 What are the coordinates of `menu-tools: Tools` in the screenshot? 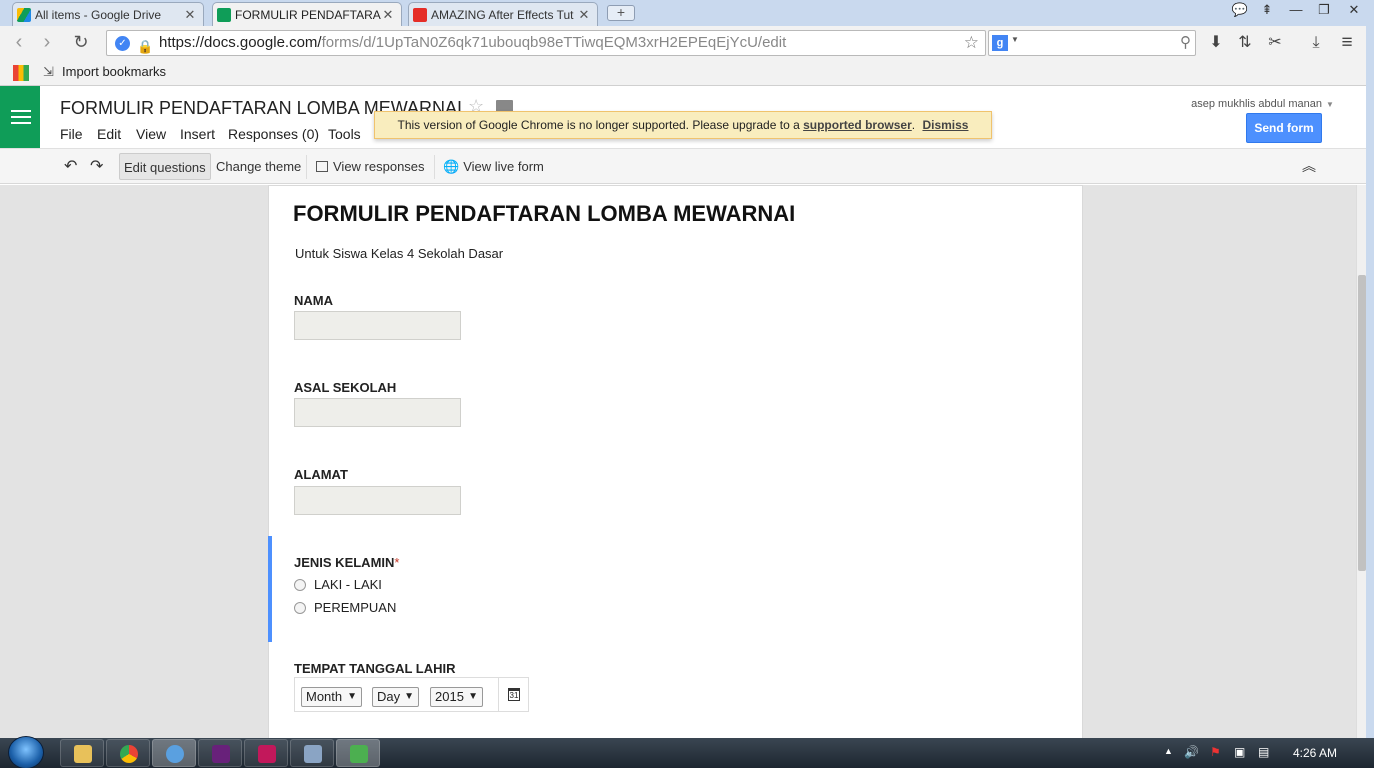 It's located at (344, 134).